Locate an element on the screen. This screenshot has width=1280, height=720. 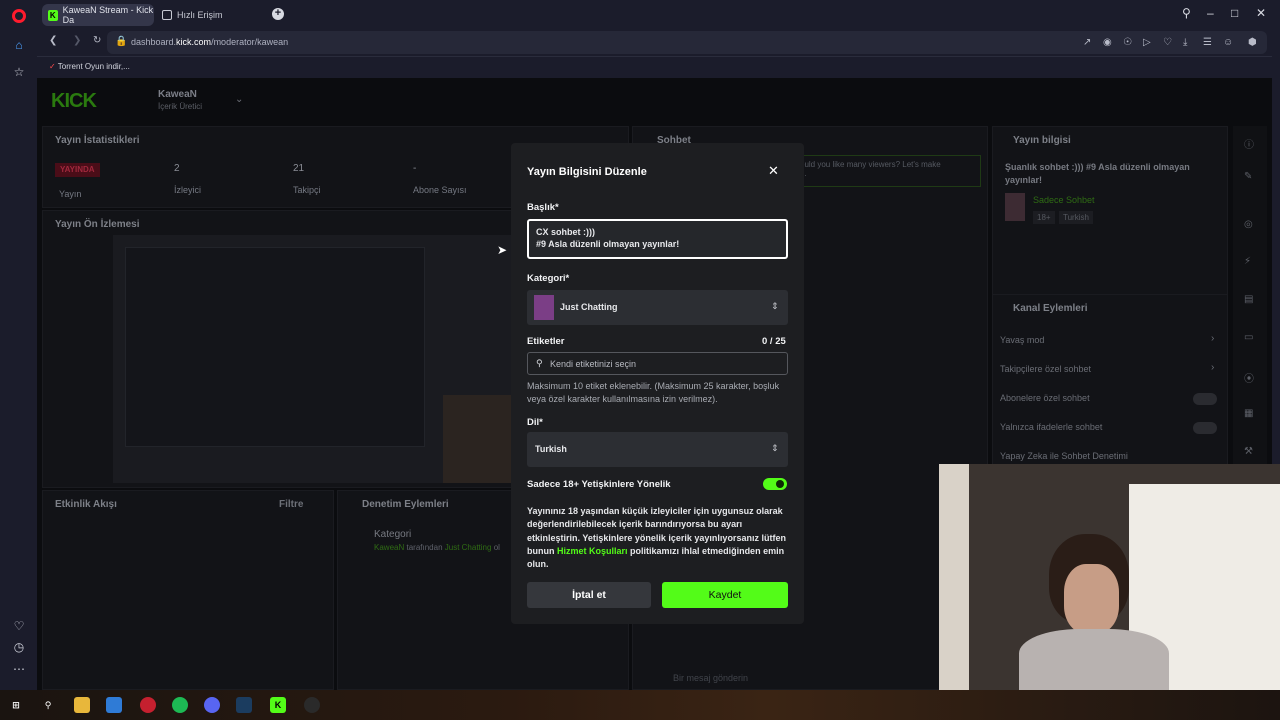
mod-action-detail: KaweaN tarafından Just Chatting ol is located at coordinates (437, 547).